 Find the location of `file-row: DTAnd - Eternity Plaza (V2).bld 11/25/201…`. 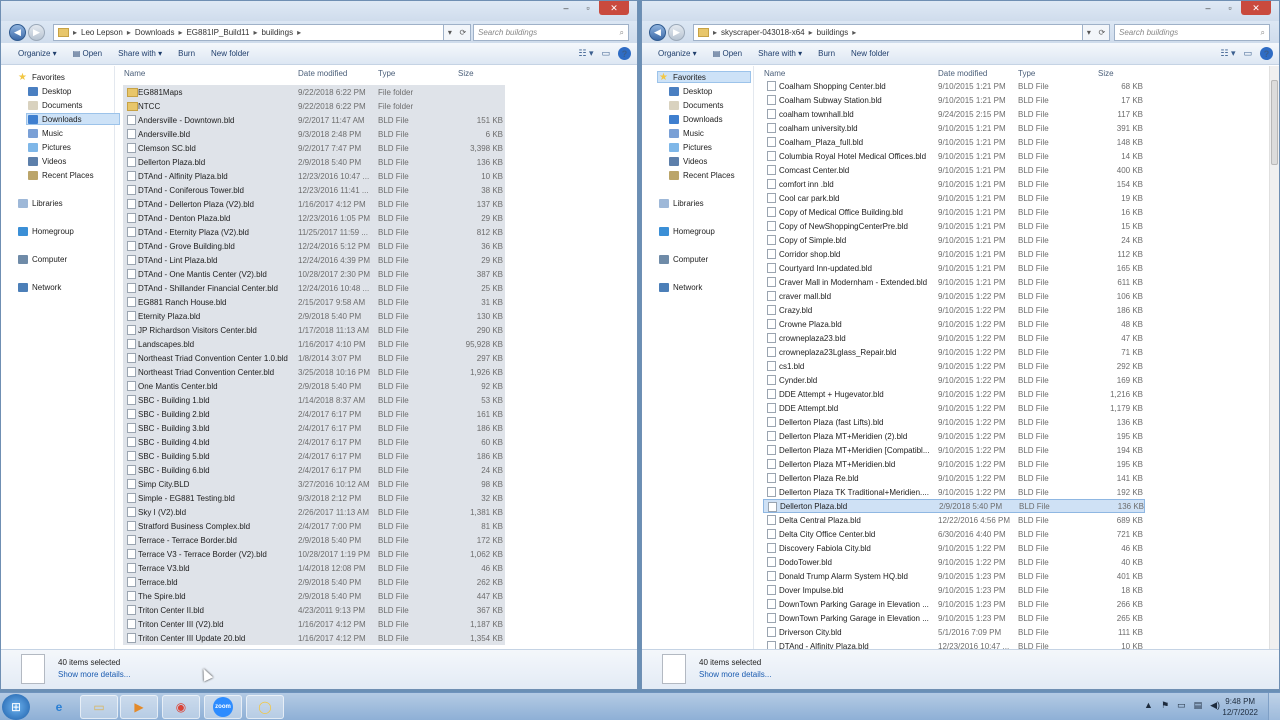

file-row: DTAnd - Eternity Plaza (V2).bld 11/25/201… is located at coordinates (314, 232).